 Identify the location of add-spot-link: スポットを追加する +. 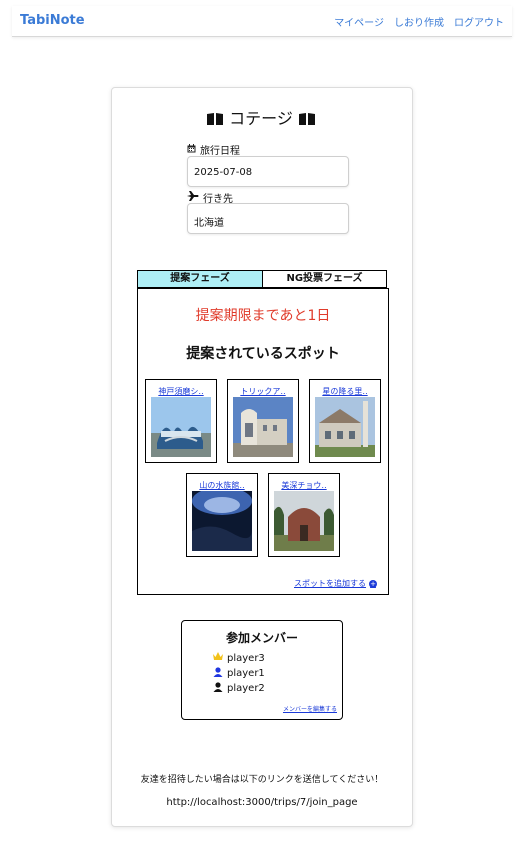
(335, 583).